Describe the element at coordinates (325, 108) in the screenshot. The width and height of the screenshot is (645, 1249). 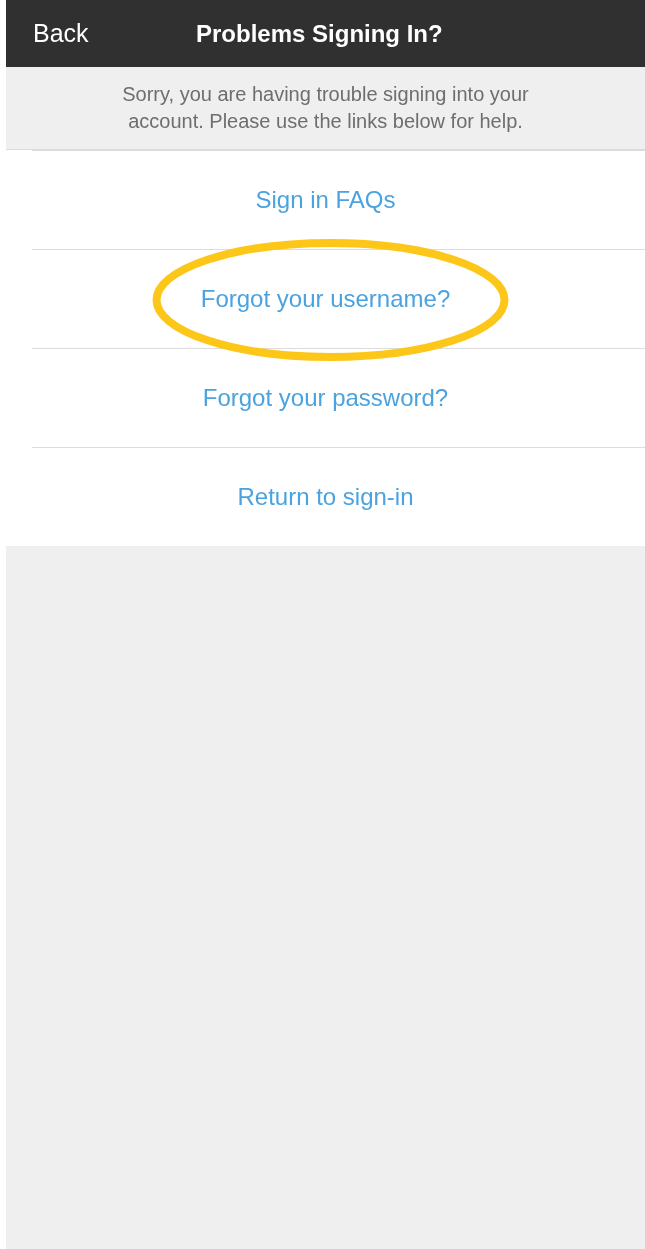
I see `help-message: Sorry, you are having trouble signing into your account. Please use the links below for help.` at that location.